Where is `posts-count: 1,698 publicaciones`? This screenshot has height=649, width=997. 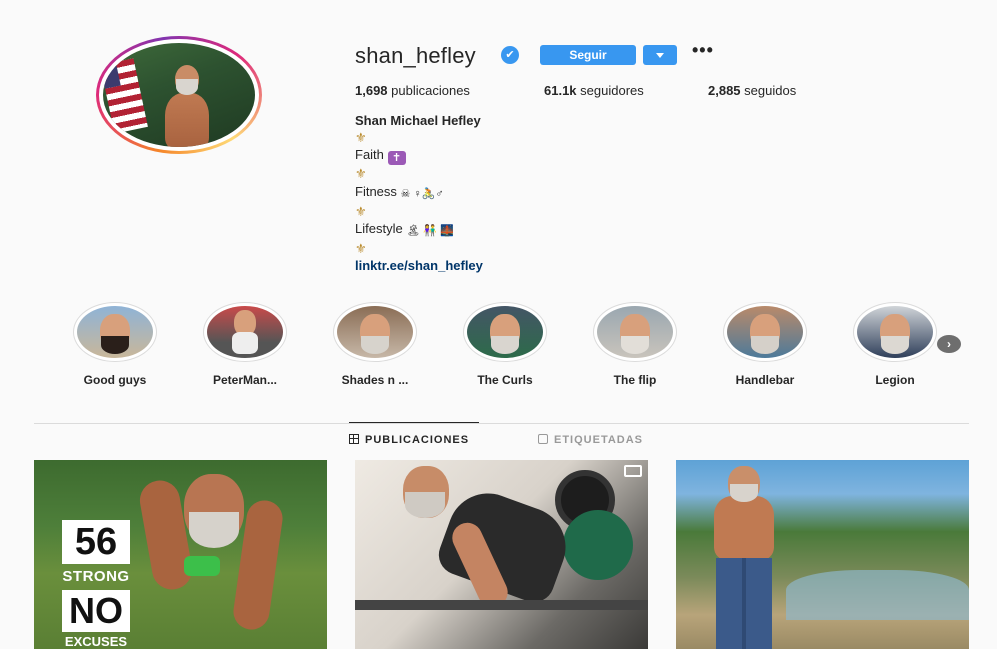 posts-count: 1,698 publicaciones is located at coordinates (412, 90).